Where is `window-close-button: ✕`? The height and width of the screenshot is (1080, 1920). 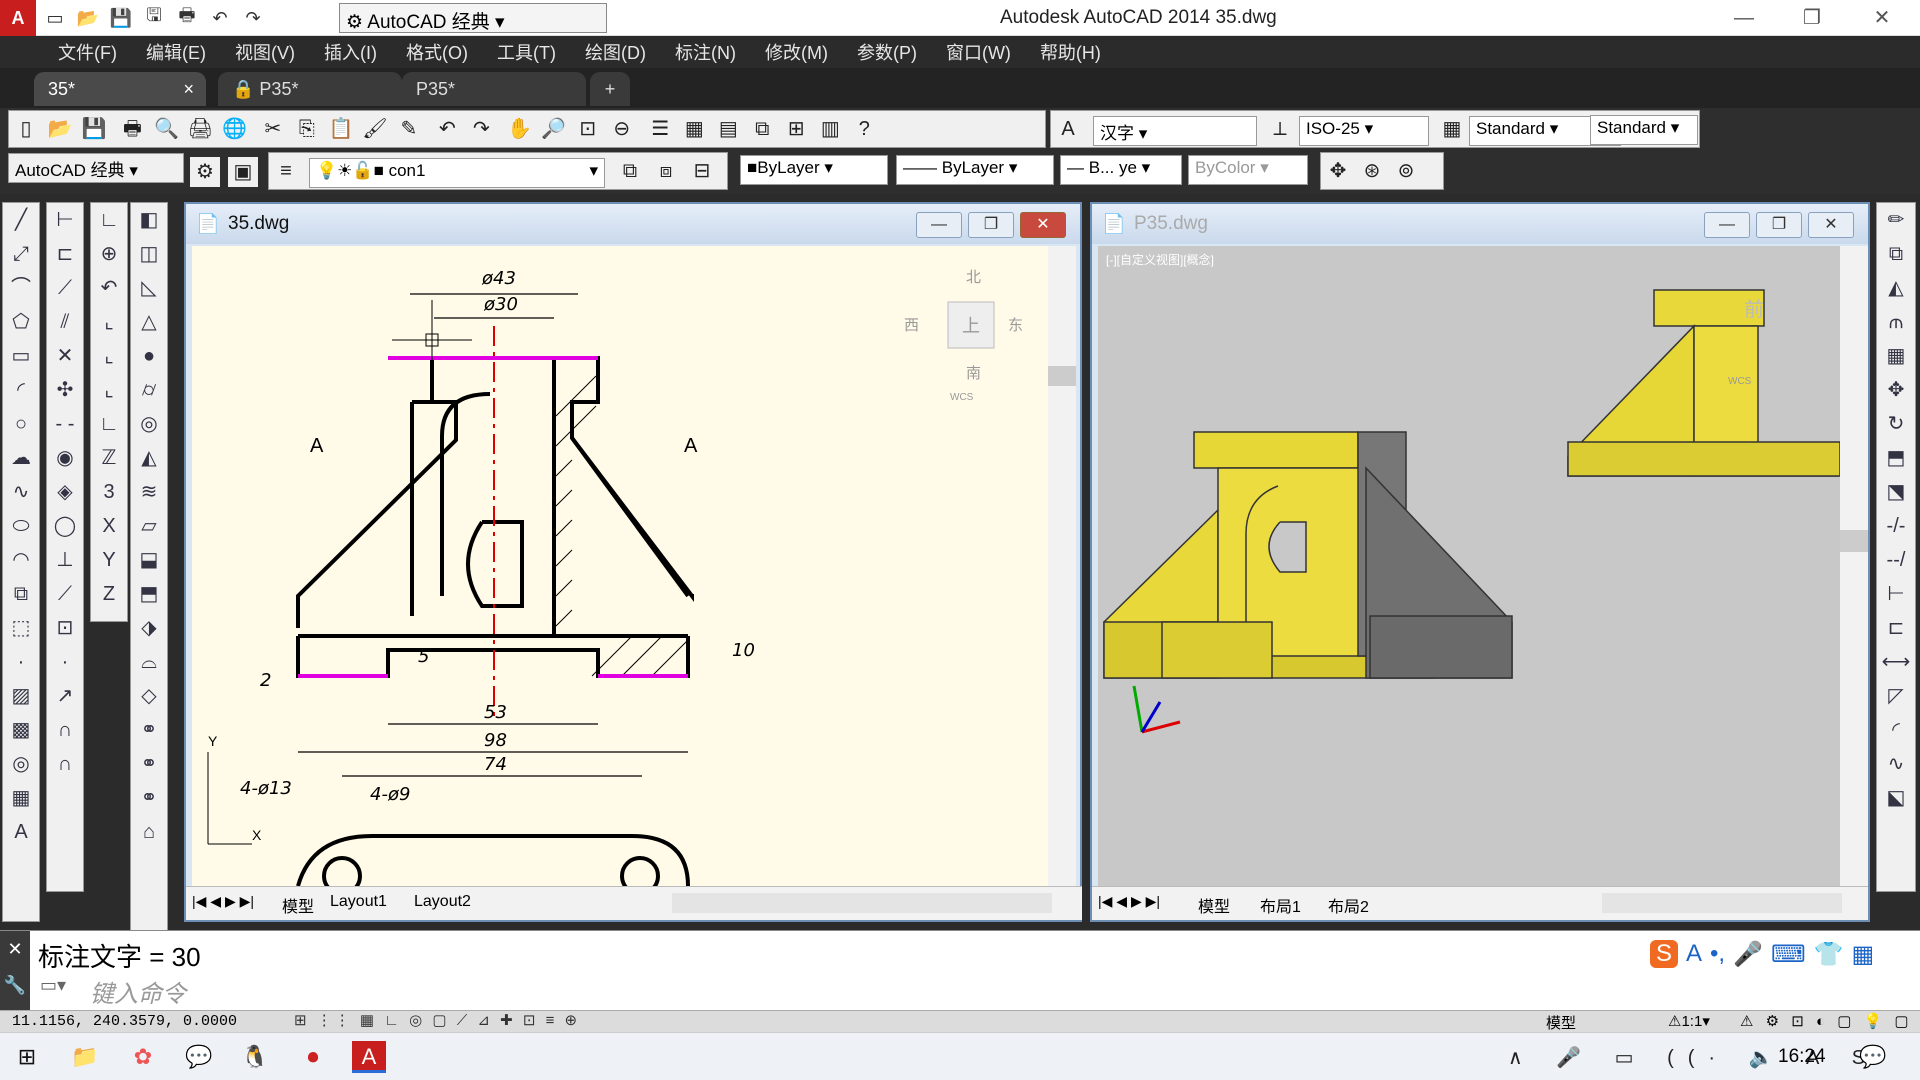
window-close-button: ✕ is located at coordinates (1831, 225).